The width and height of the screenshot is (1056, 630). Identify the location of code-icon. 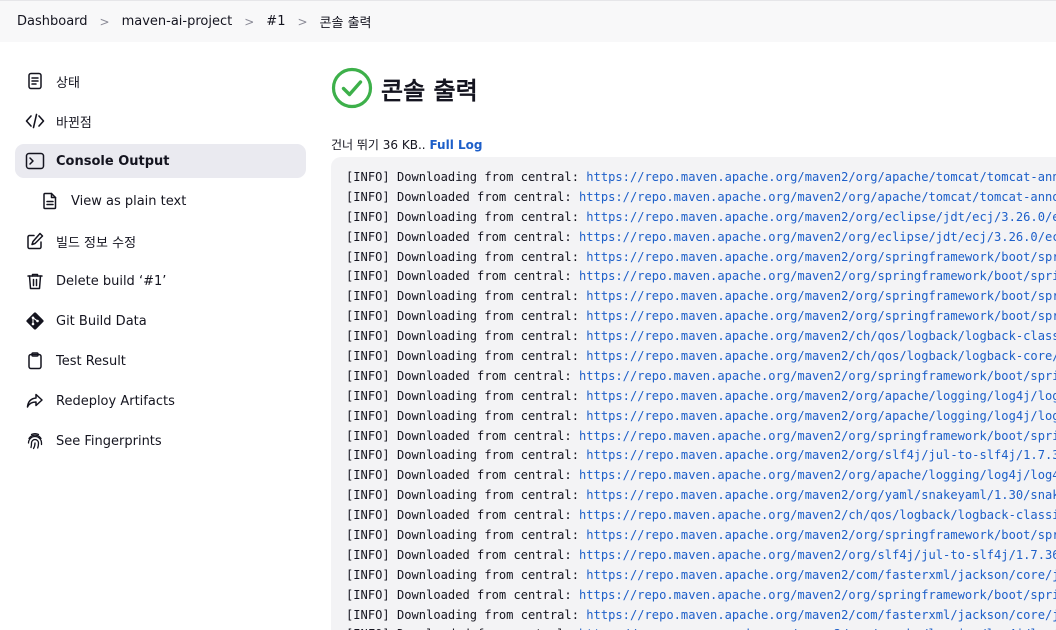
(35, 121).